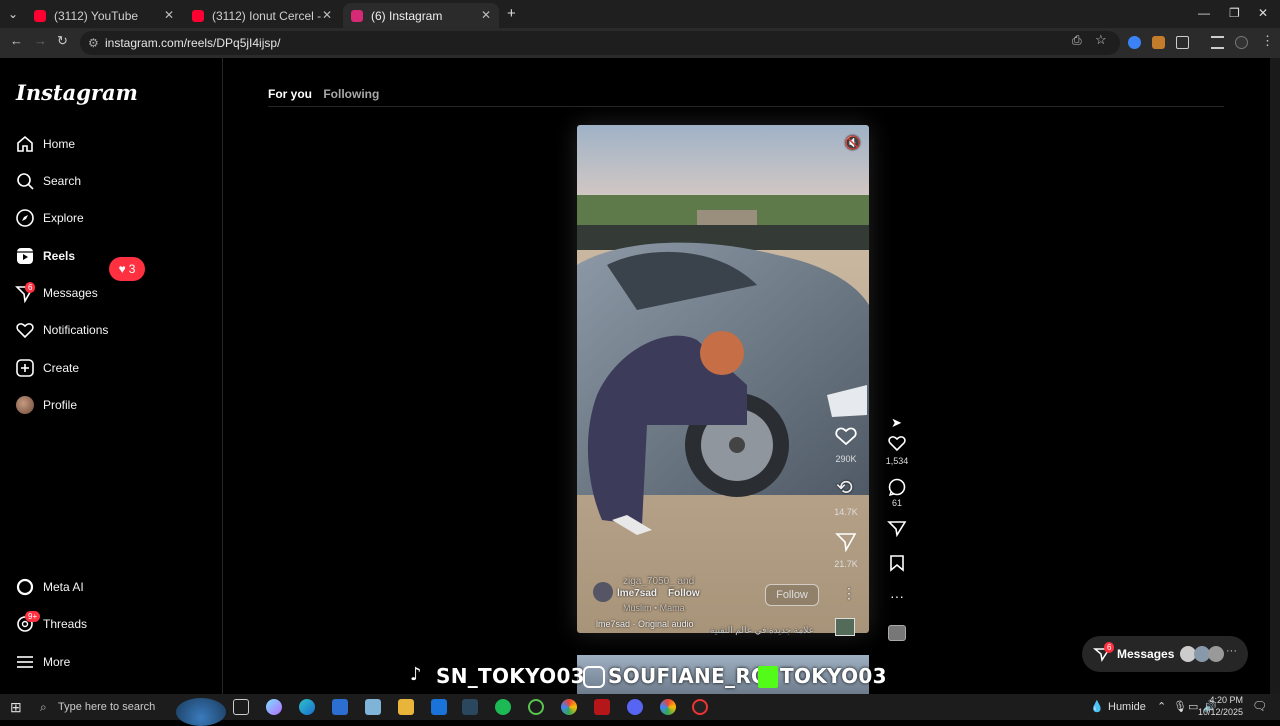  Describe the element at coordinates (59, 256) in the screenshot. I see `sidebar-item-label: Reels` at that location.